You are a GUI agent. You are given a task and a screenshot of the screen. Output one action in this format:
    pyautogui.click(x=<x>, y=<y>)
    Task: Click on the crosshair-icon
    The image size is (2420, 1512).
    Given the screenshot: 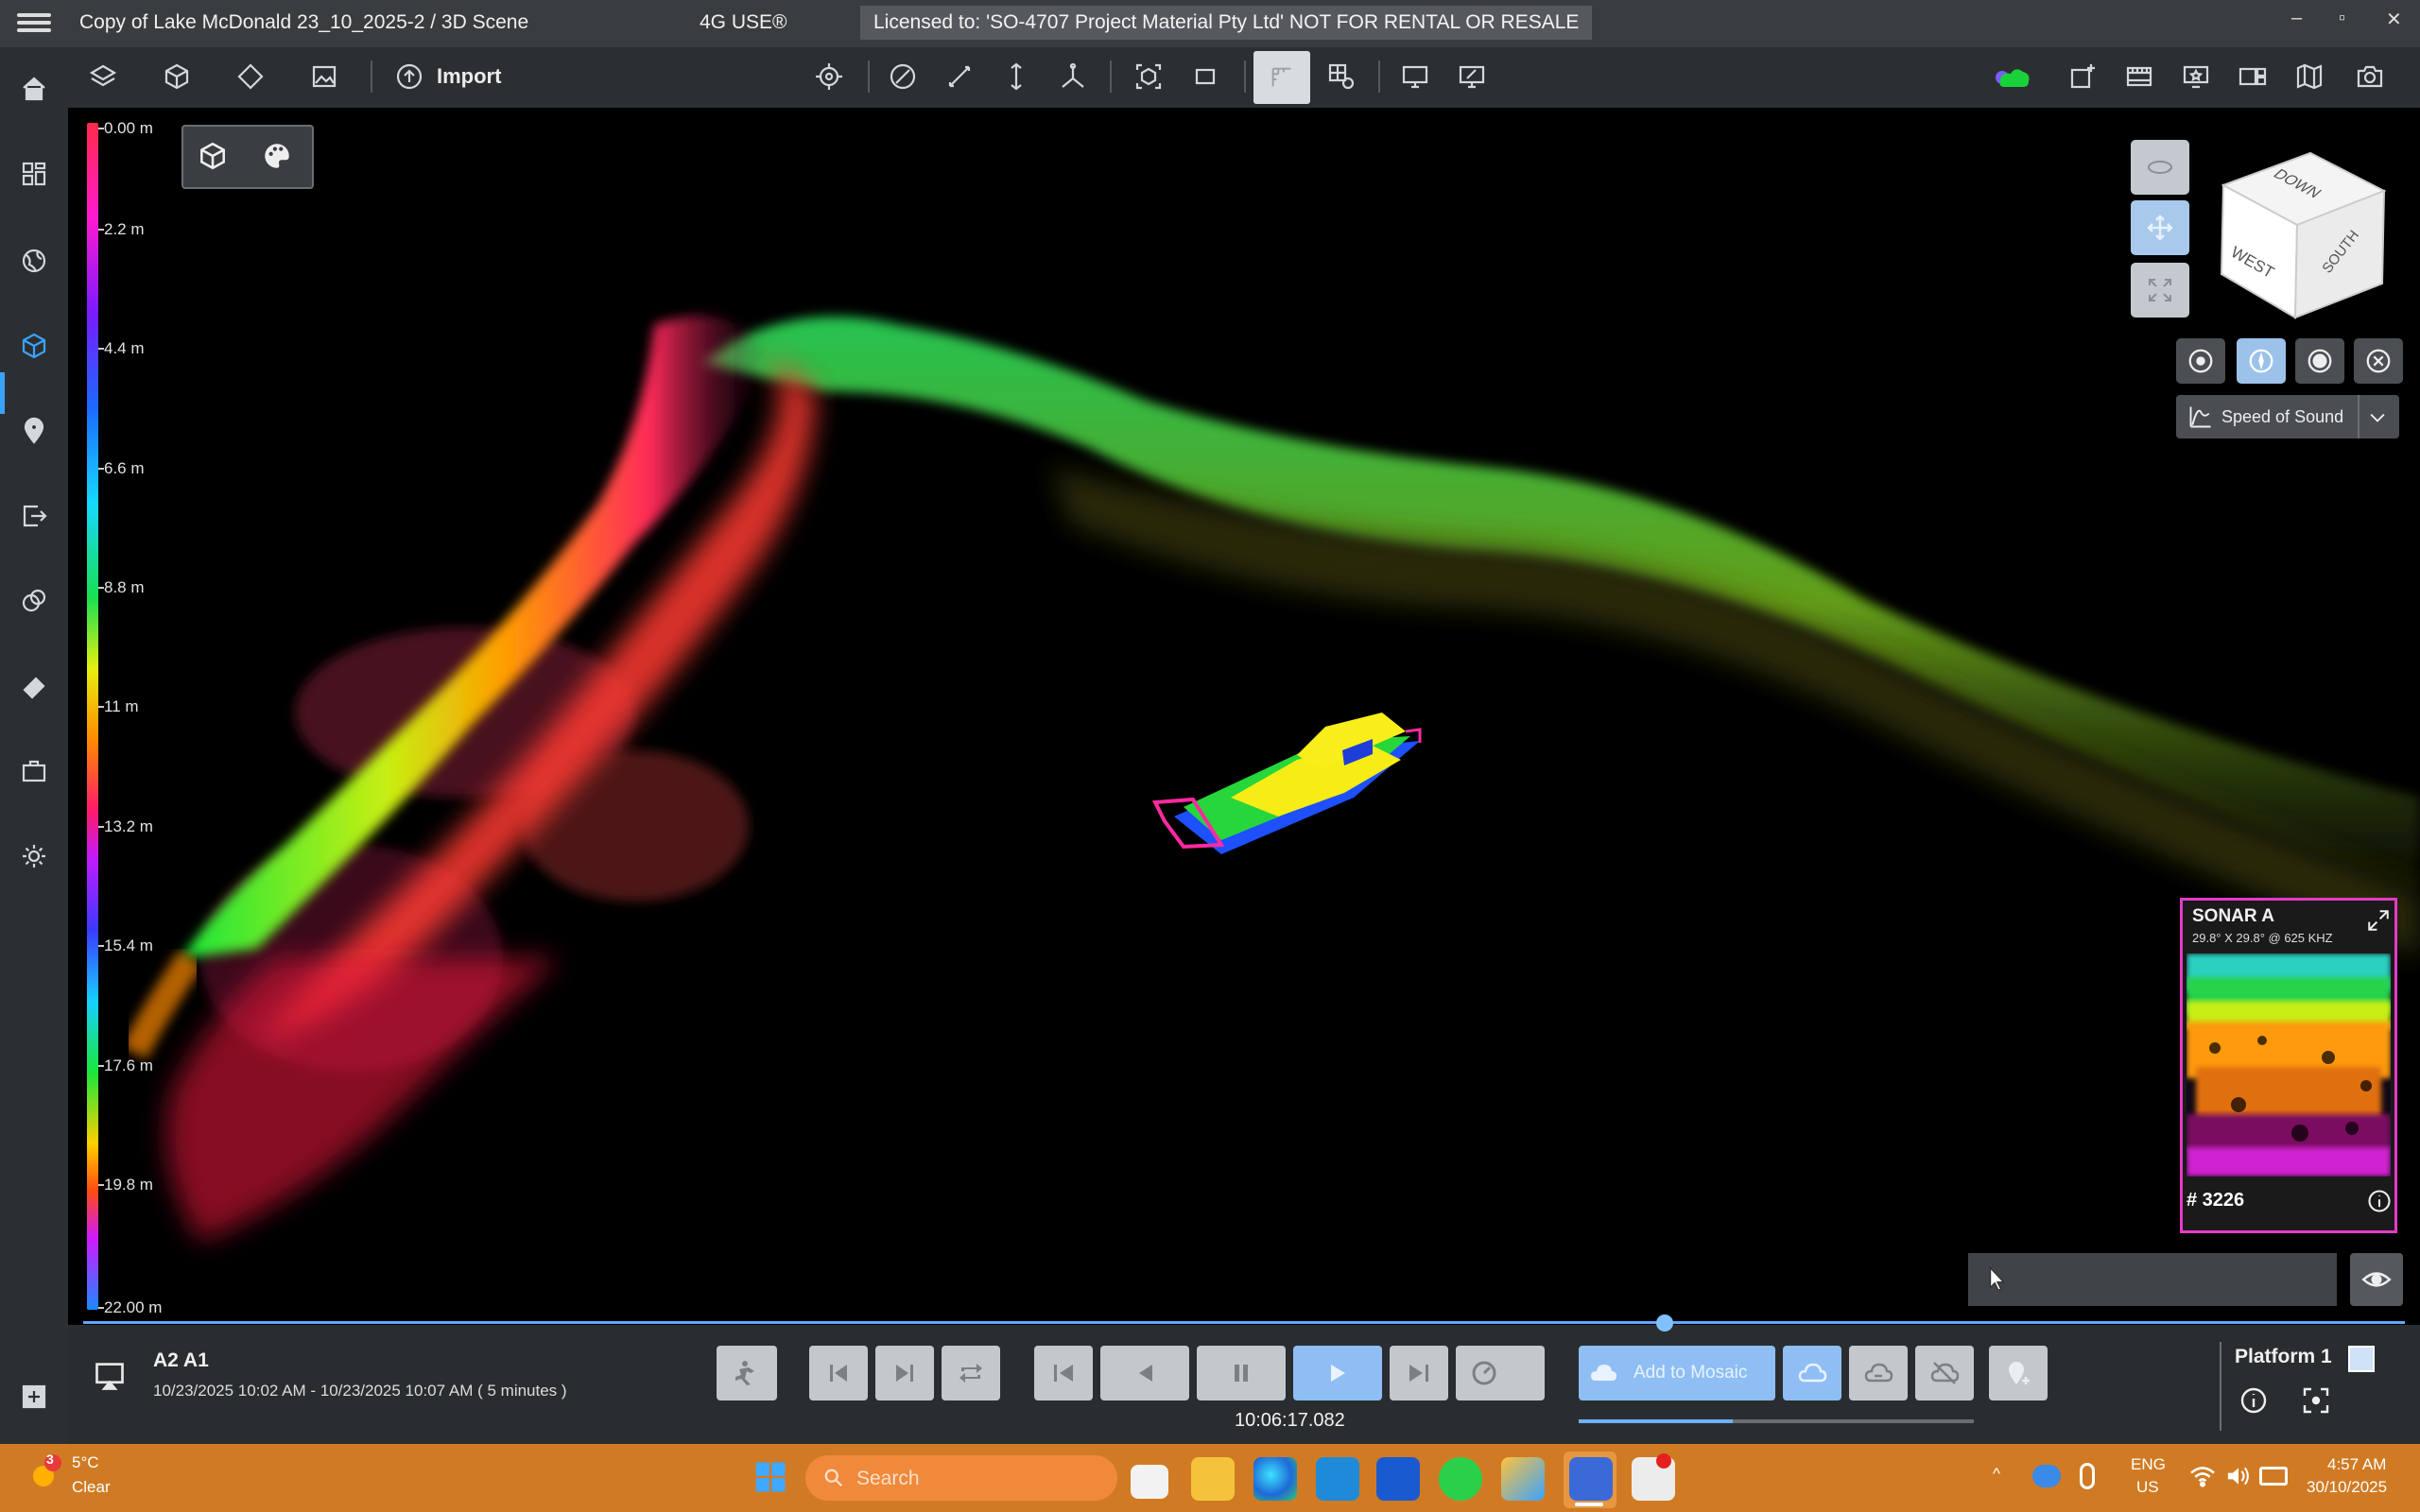 What is the action you would take?
    pyautogui.click(x=829, y=76)
    